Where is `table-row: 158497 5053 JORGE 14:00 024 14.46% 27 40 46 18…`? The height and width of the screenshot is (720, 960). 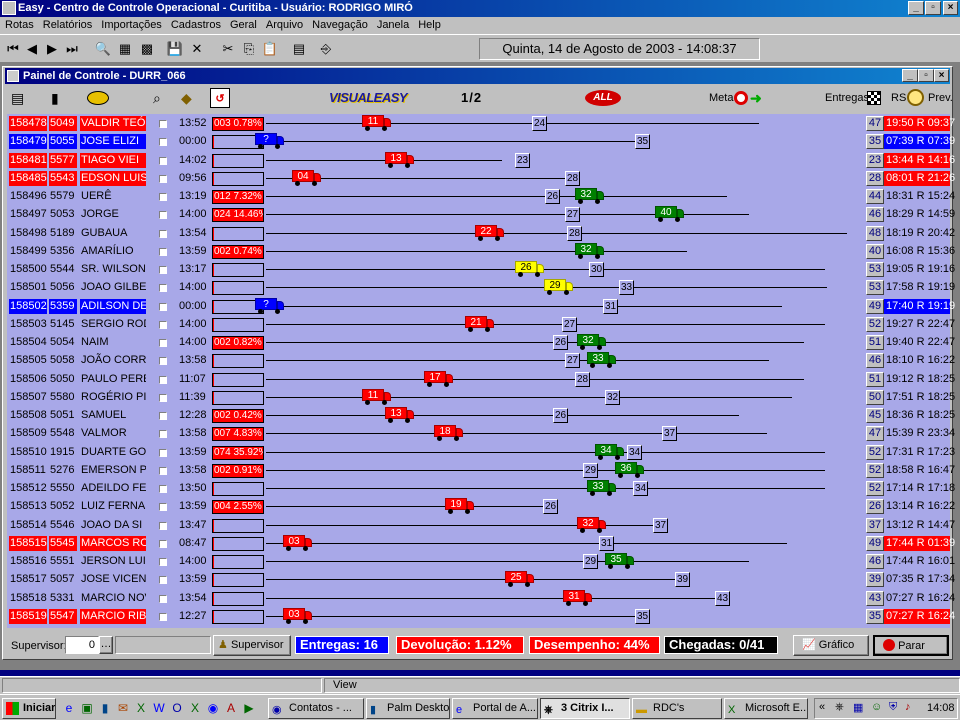 table-row: 158497 5053 JORGE 14:00 024 14.46% 27 40 46 18… is located at coordinates (481, 214).